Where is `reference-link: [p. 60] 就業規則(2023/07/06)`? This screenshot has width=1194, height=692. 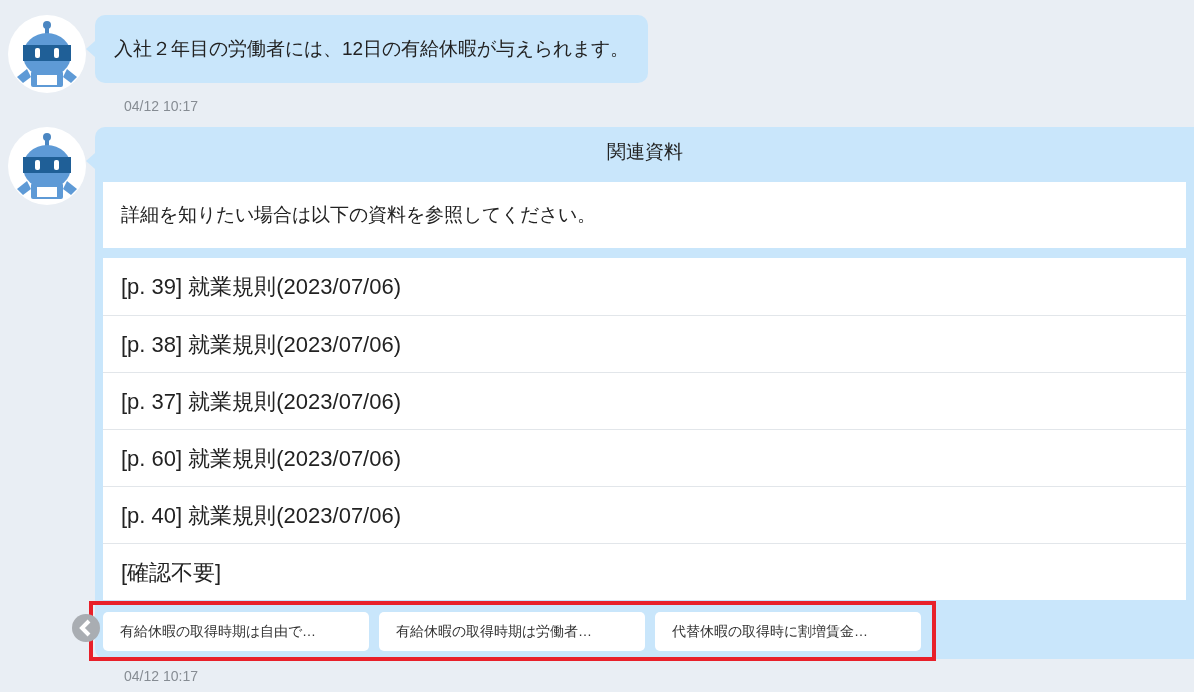 reference-link: [p. 60] 就業規則(2023/07/06) is located at coordinates (644, 457).